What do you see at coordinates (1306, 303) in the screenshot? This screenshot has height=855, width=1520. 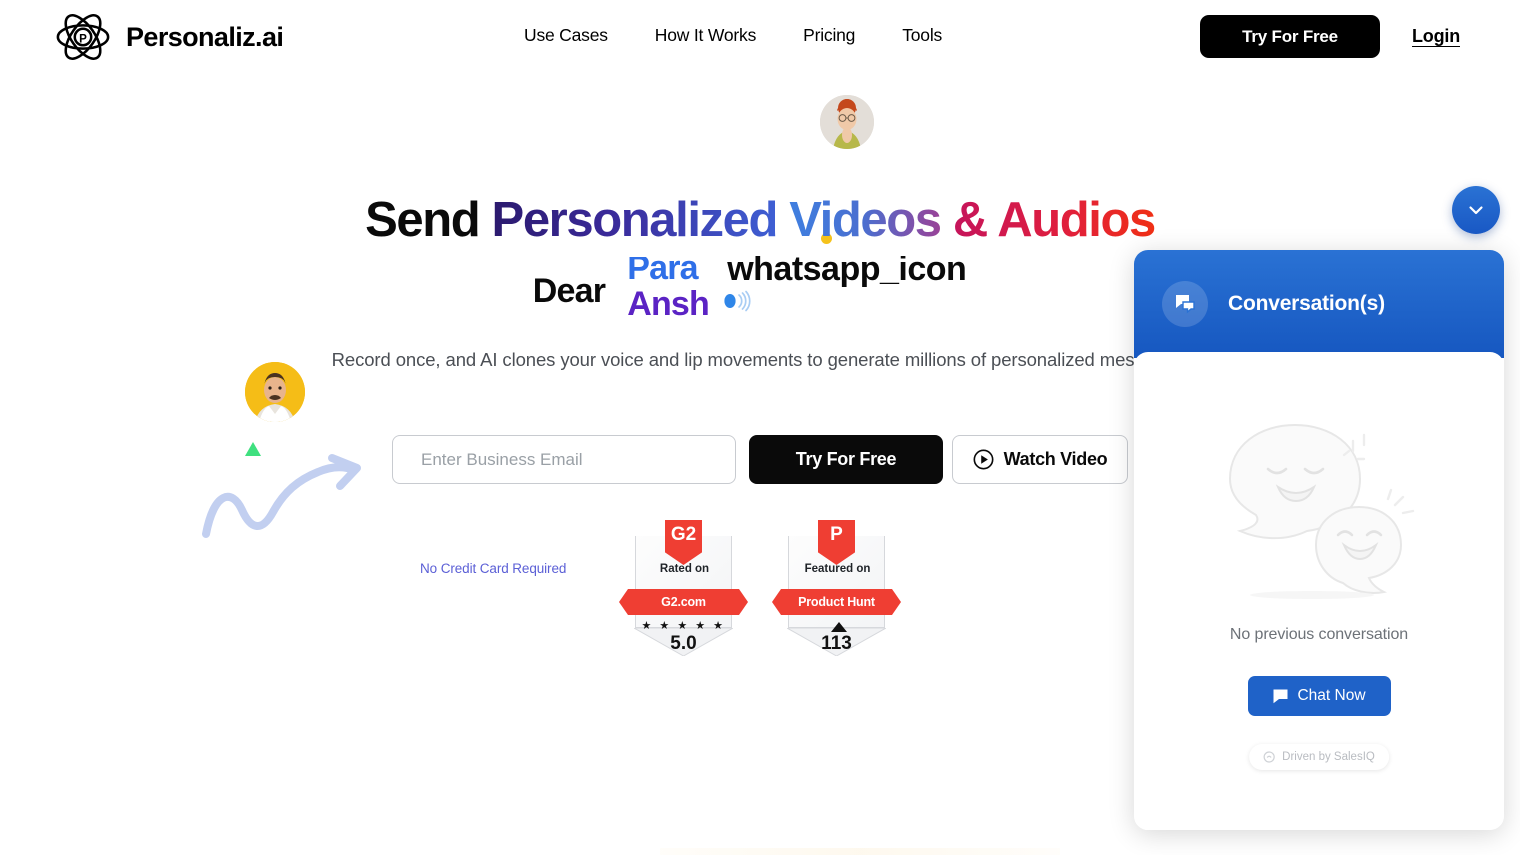 I see `chat-header-title: Conversation(s)` at bounding box center [1306, 303].